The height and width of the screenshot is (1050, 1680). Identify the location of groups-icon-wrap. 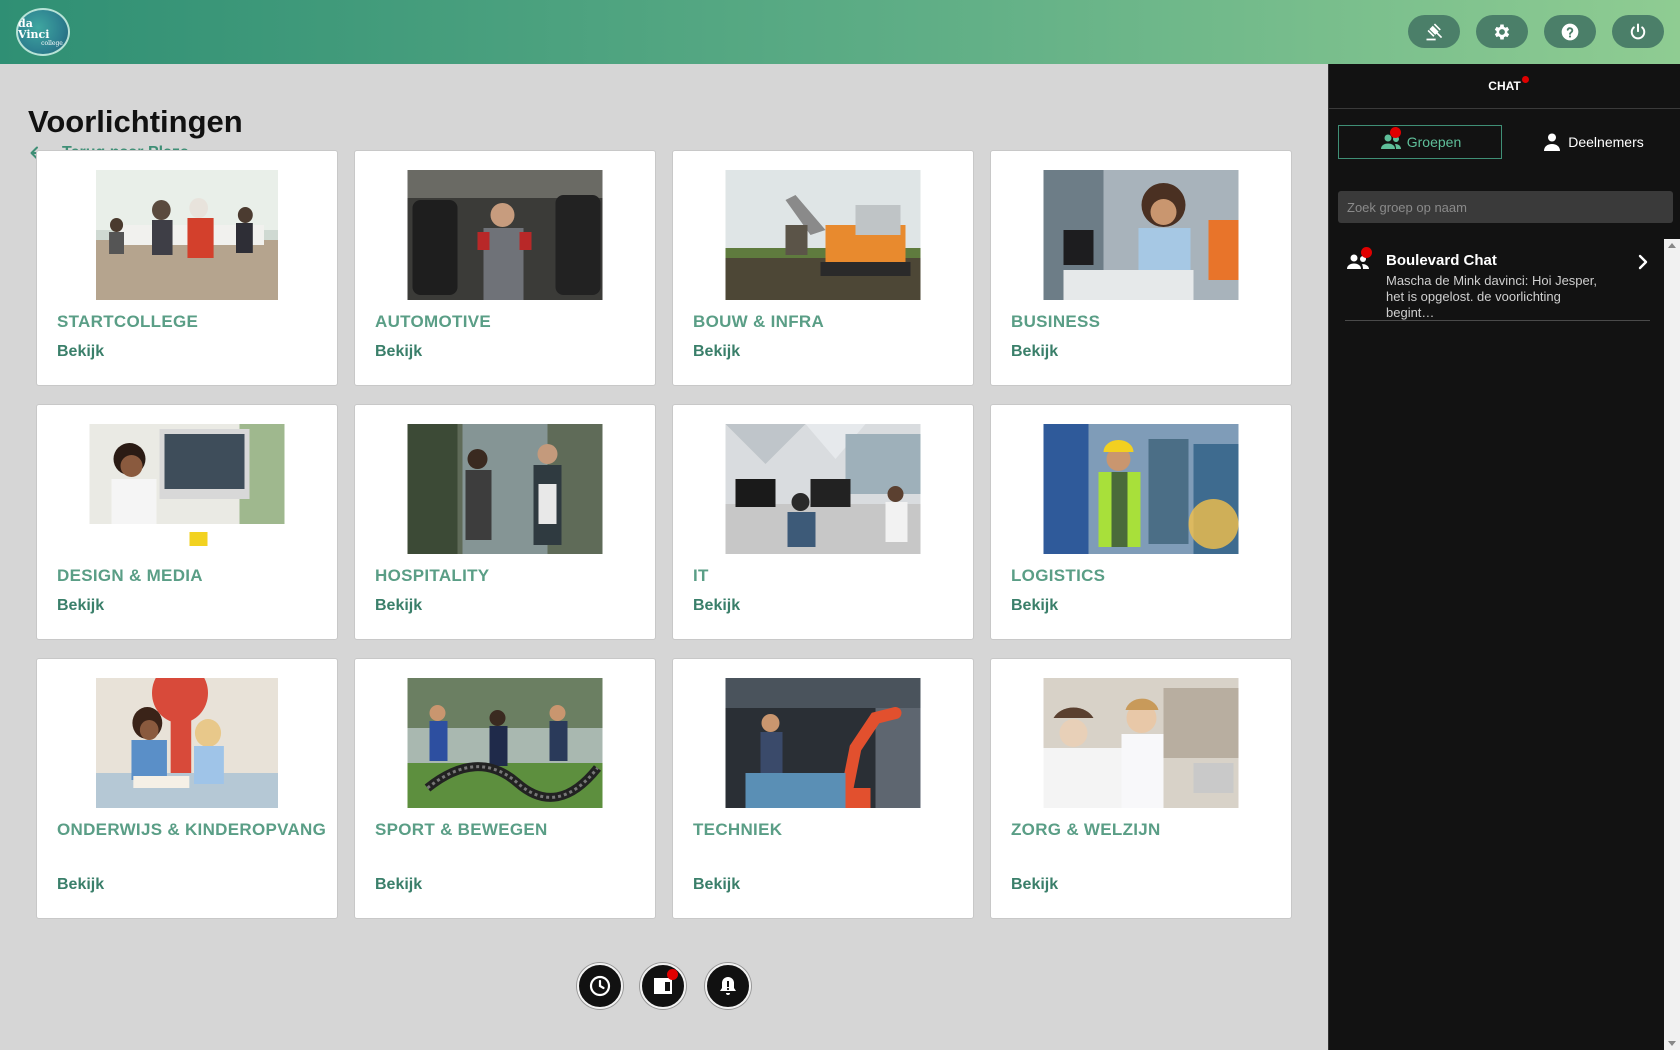
(1393, 139).